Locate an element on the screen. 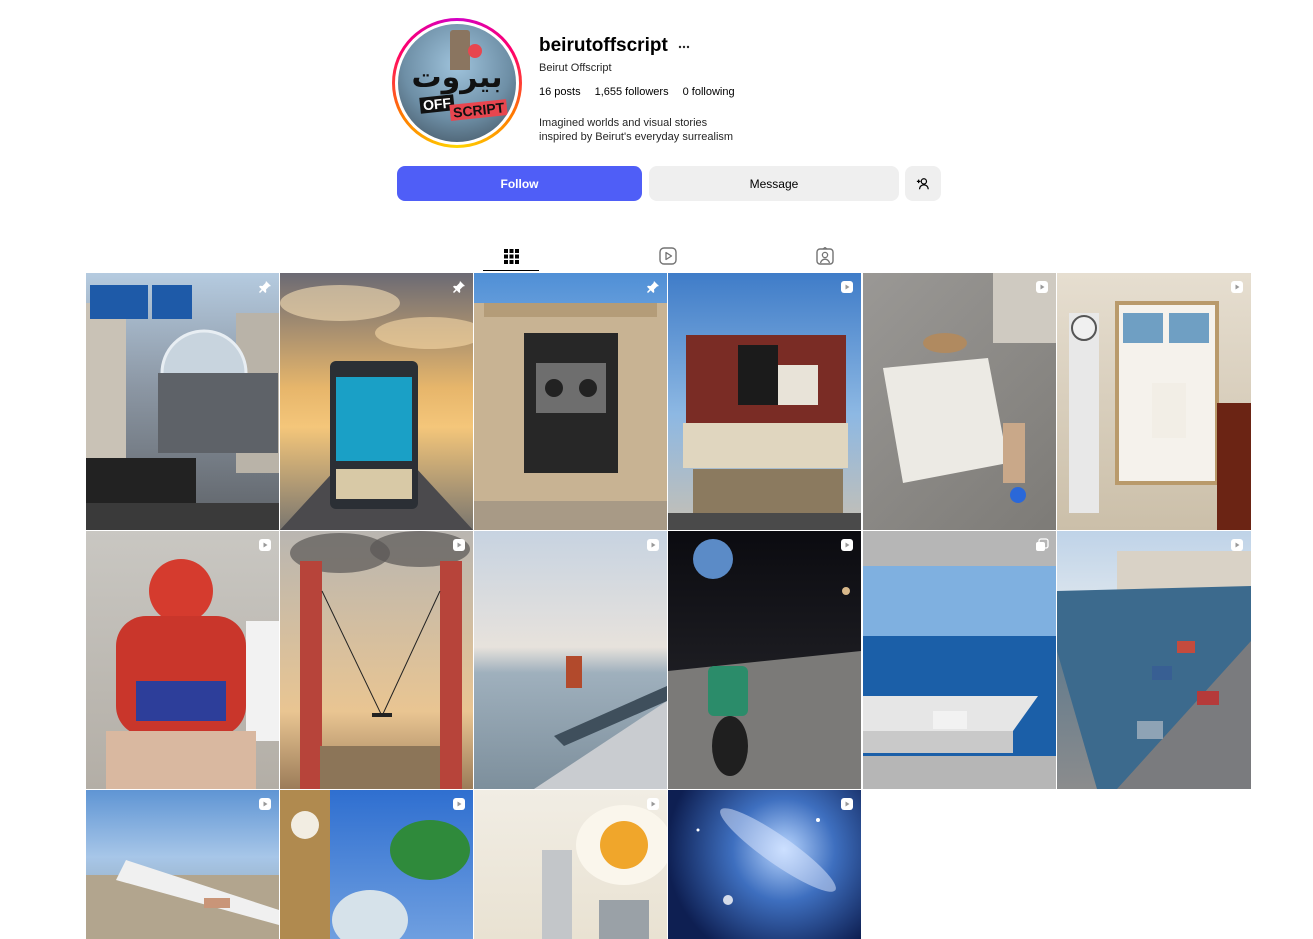  more-horizontal-icon is located at coordinates (684, 44).